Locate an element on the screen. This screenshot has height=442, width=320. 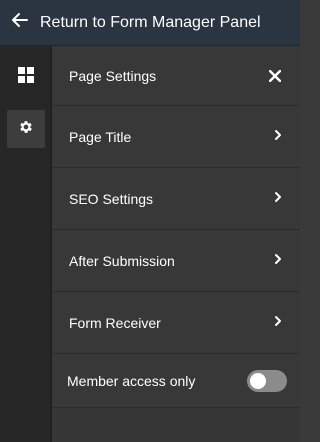
menu-item-after-submission: After Submission is located at coordinates (176, 261).